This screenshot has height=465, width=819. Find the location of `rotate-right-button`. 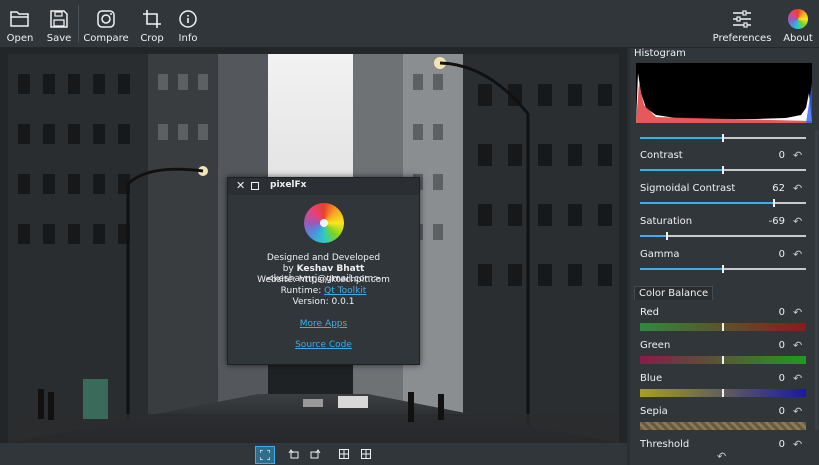

rotate-right-button is located at coordinates (315, 454).